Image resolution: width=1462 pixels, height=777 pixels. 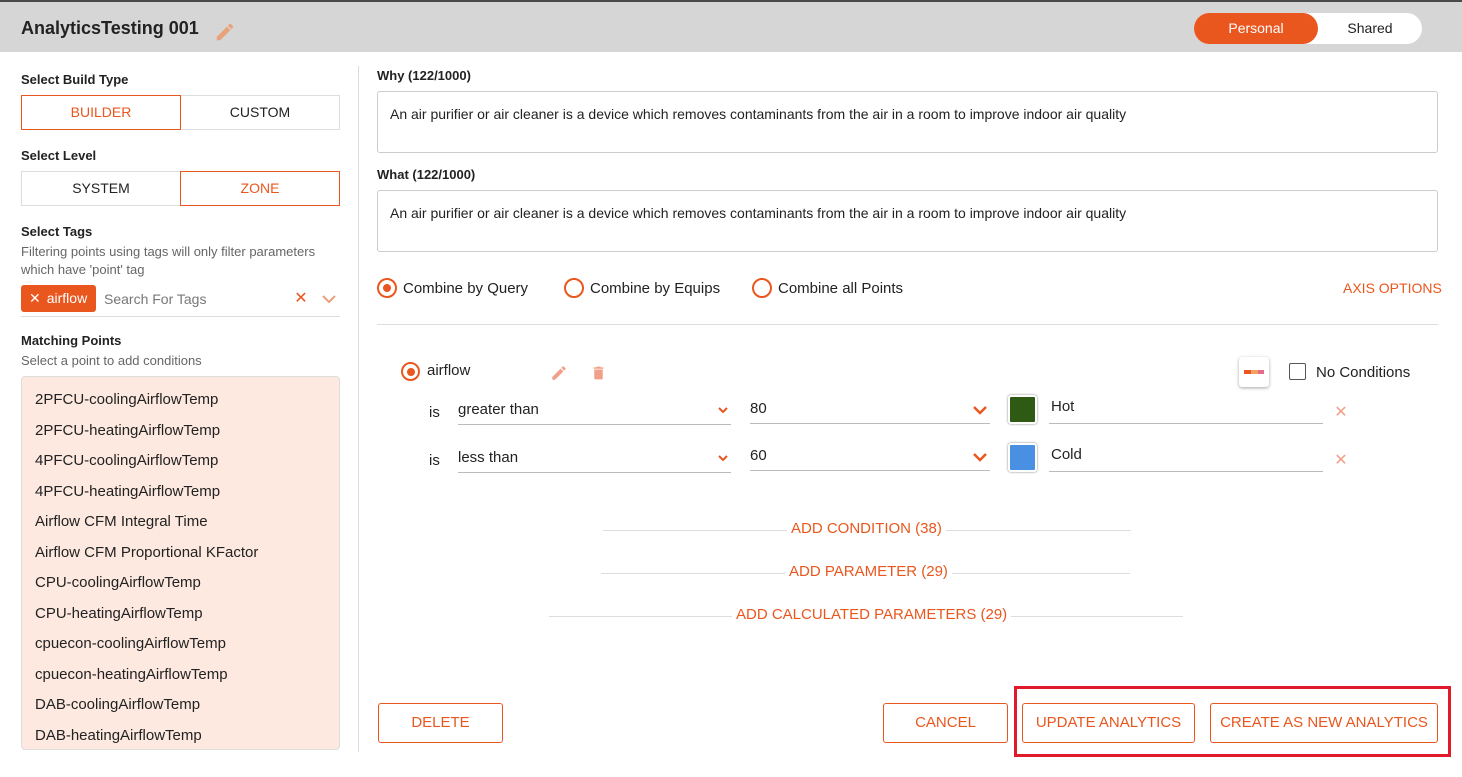 I want to click on operator-value: greater than, so click(x=498, y=409).